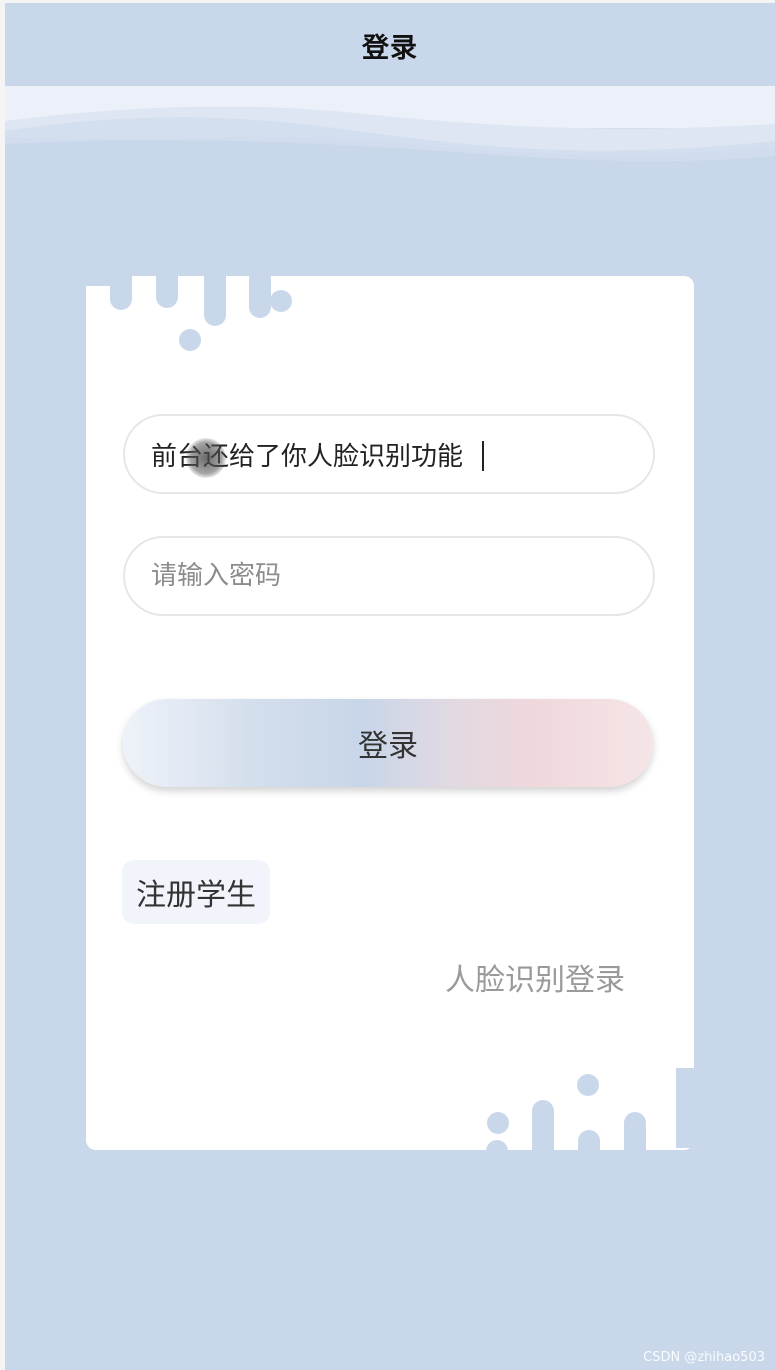 This screenshot has height=1370, width=775. What do you see at coordinates (593, 1150) in the screenshot?
I see `drip-decoration-bottom` at bounding box center [593, 1150].